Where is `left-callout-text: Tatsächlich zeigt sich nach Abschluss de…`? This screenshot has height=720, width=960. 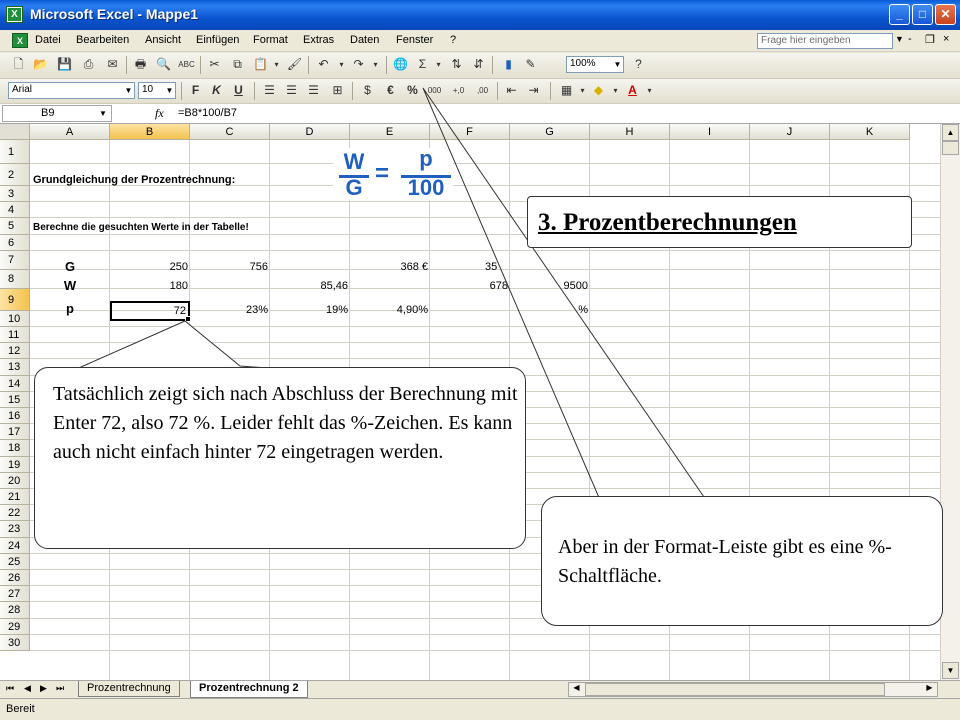 left-callout-text: Tatsächlich zeigt sich nach Abschluss de… is located at coordinates (285, 423).